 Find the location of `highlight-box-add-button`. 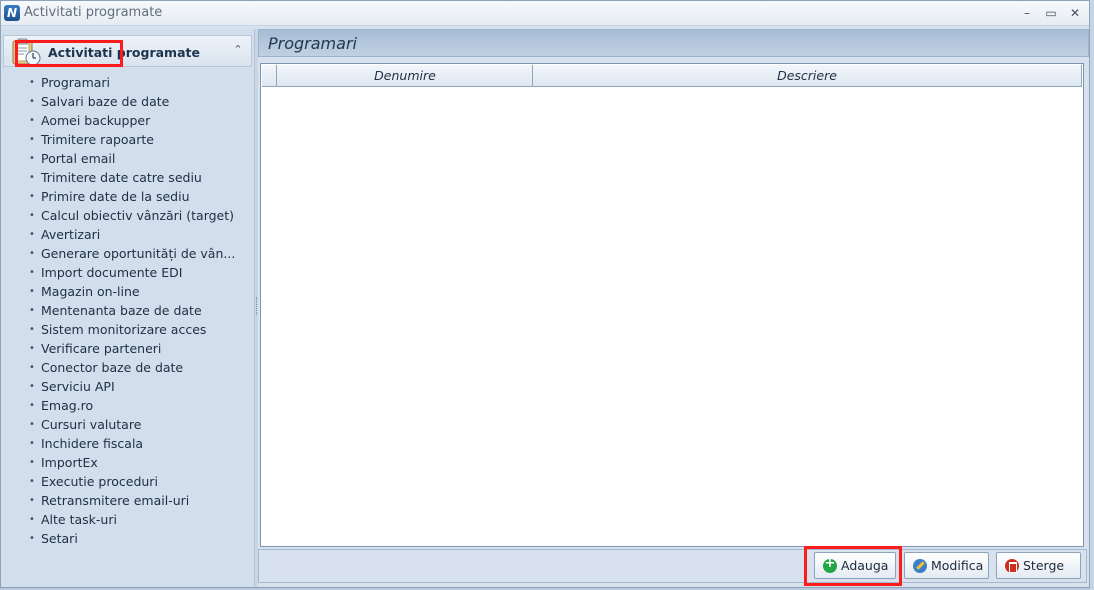

highlight-box-add-button is located at coordinates (853, 566).